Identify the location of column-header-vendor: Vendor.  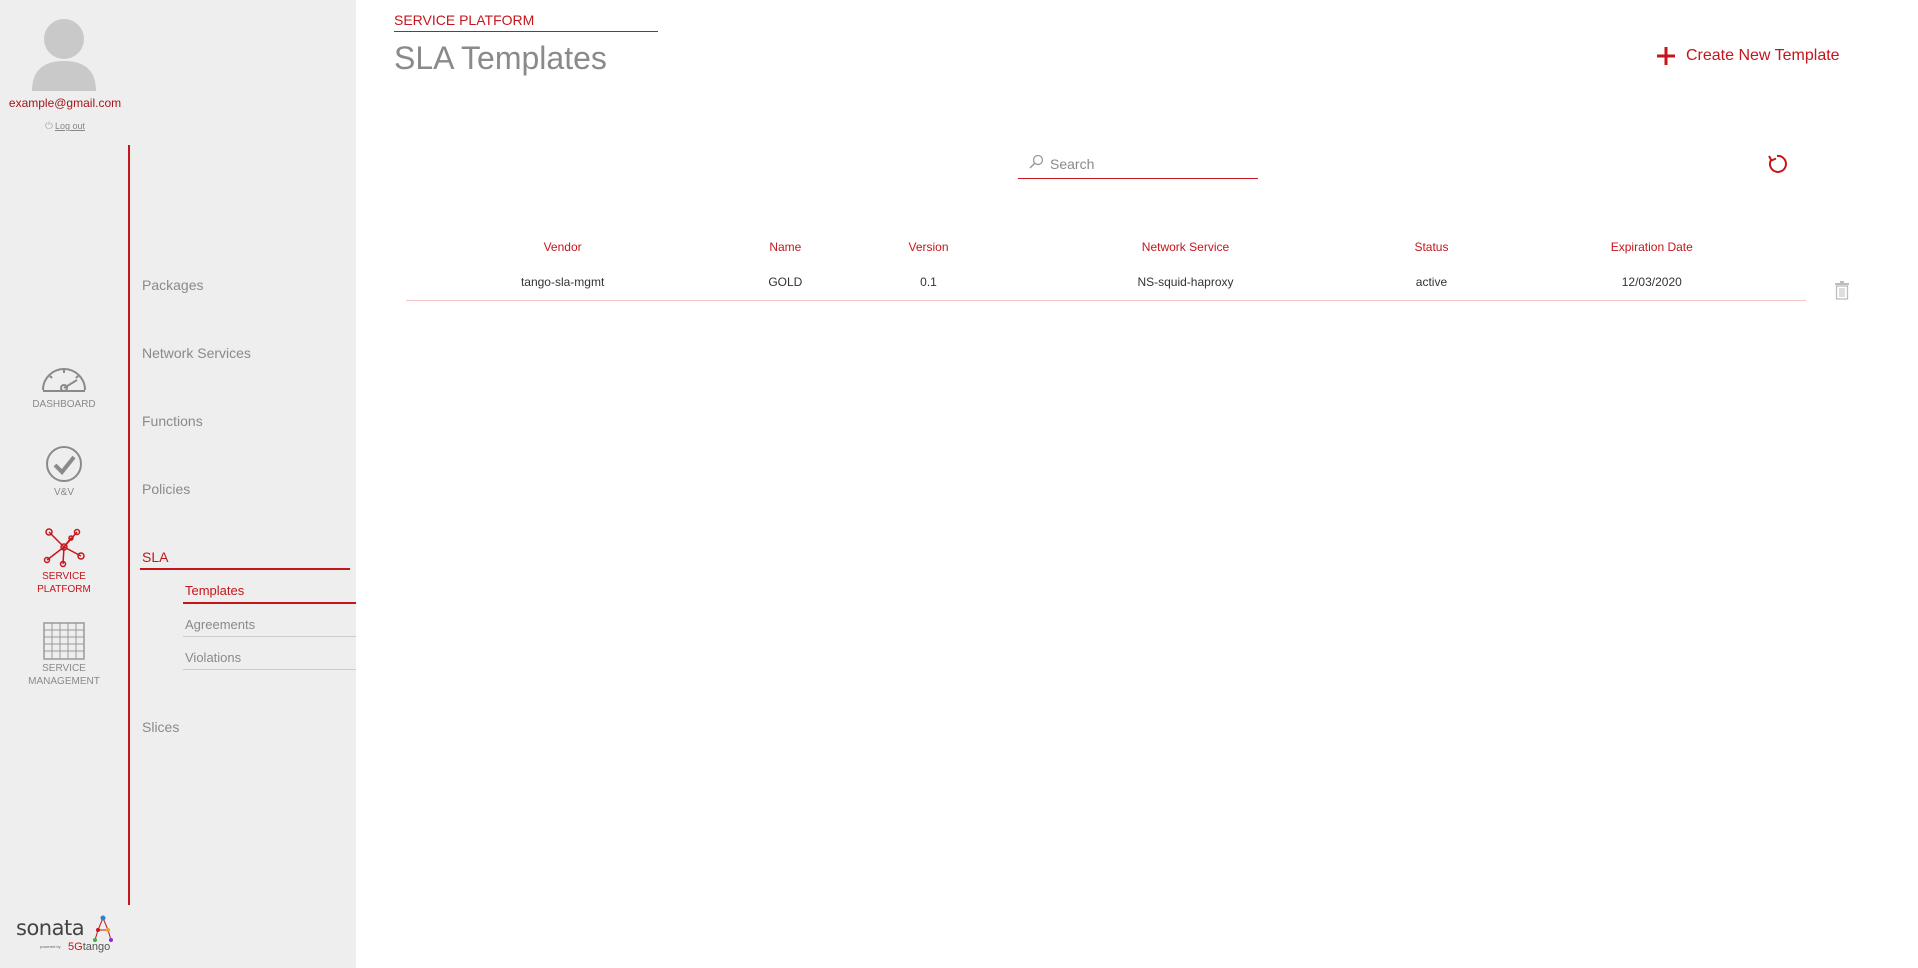
(562, 247).